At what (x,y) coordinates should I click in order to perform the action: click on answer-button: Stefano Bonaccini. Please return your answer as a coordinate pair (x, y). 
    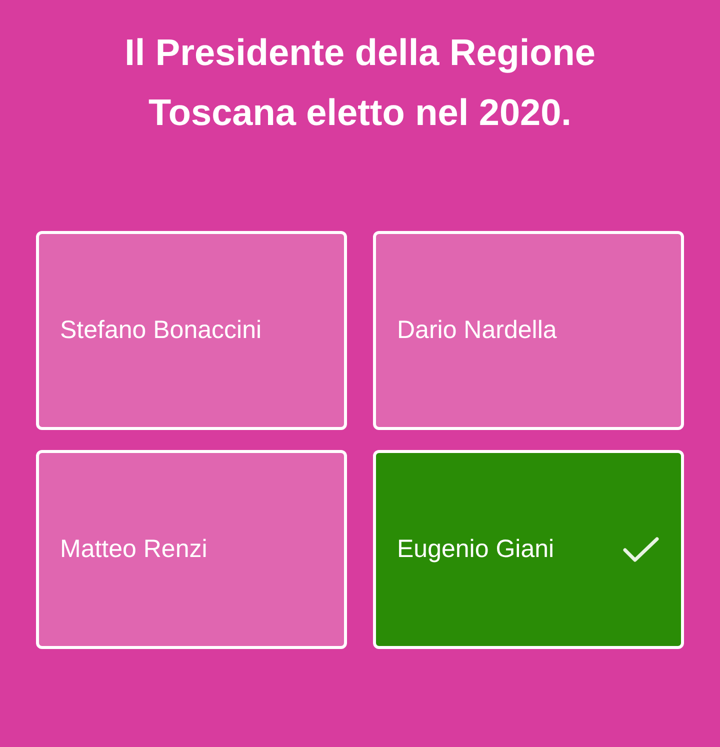
    Looking at the image, I should click on (191, 330).